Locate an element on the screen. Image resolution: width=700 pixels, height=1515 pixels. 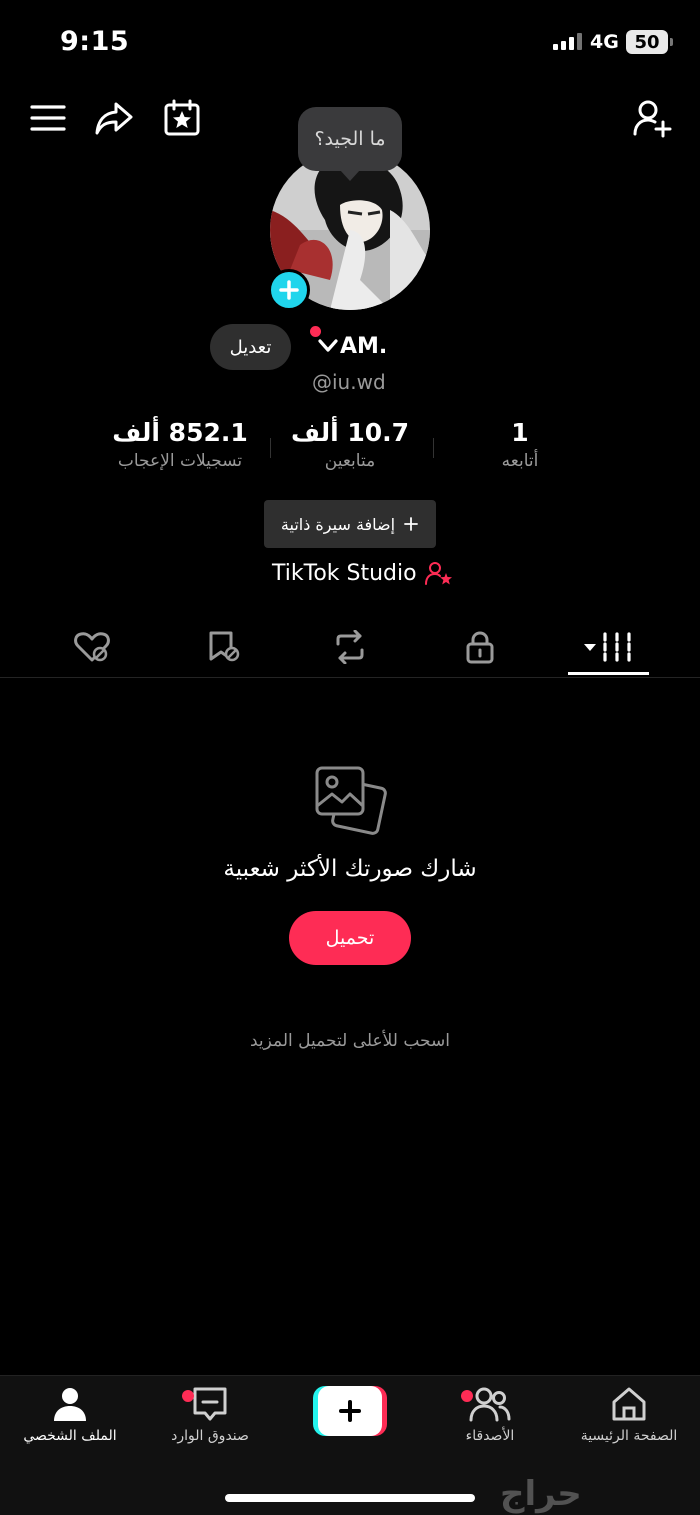
lock-icon is located at coordinates (480, 647).